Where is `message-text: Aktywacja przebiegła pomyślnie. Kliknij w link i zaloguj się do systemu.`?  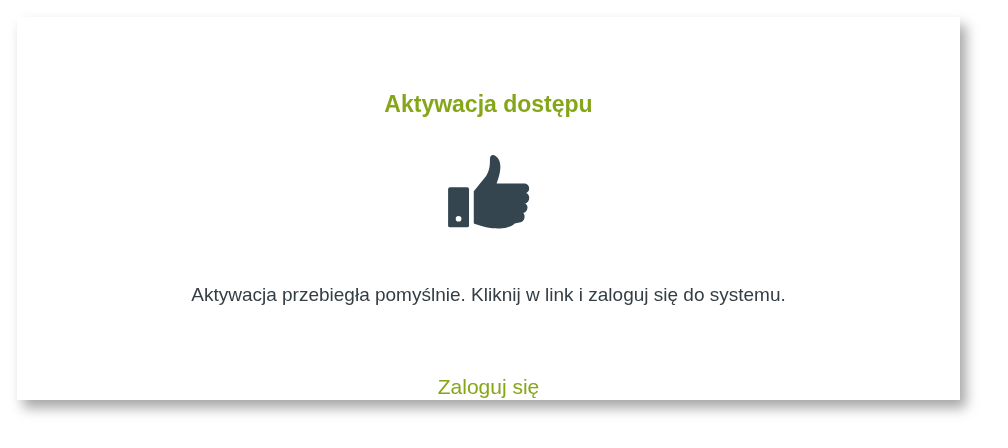
message-text: Aktywacja przebiegła pomyślnie. Kliknij w link i zaloguj się do systemu. is located at coordinates (488, 295).